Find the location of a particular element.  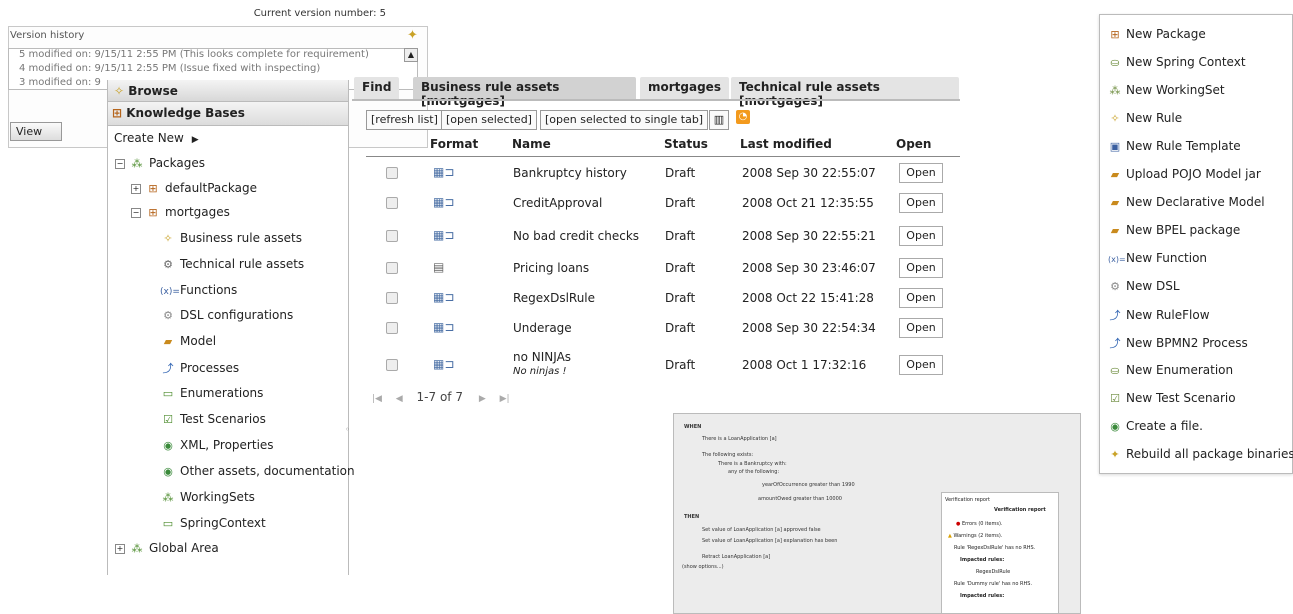

menu-item-rebuild-binaries: ✦ Rebuild all package binaries is located at coordinates (1200, 454).